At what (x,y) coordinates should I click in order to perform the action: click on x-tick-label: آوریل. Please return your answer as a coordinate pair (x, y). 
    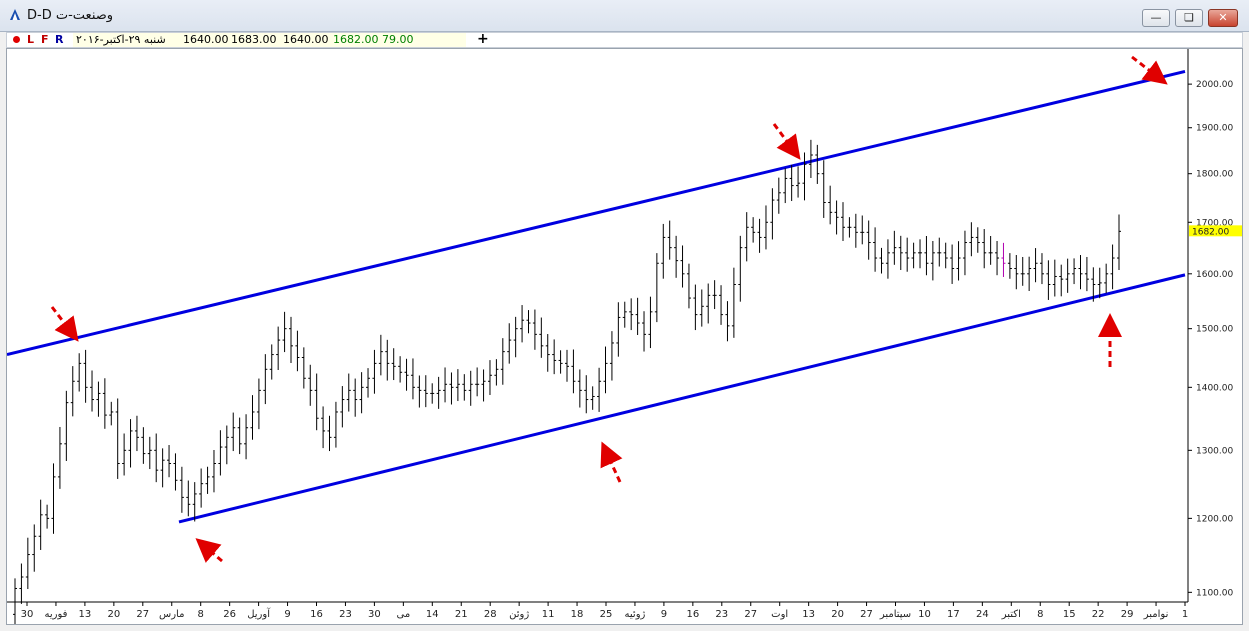
    Looking at the image, I should click on (259, 613).